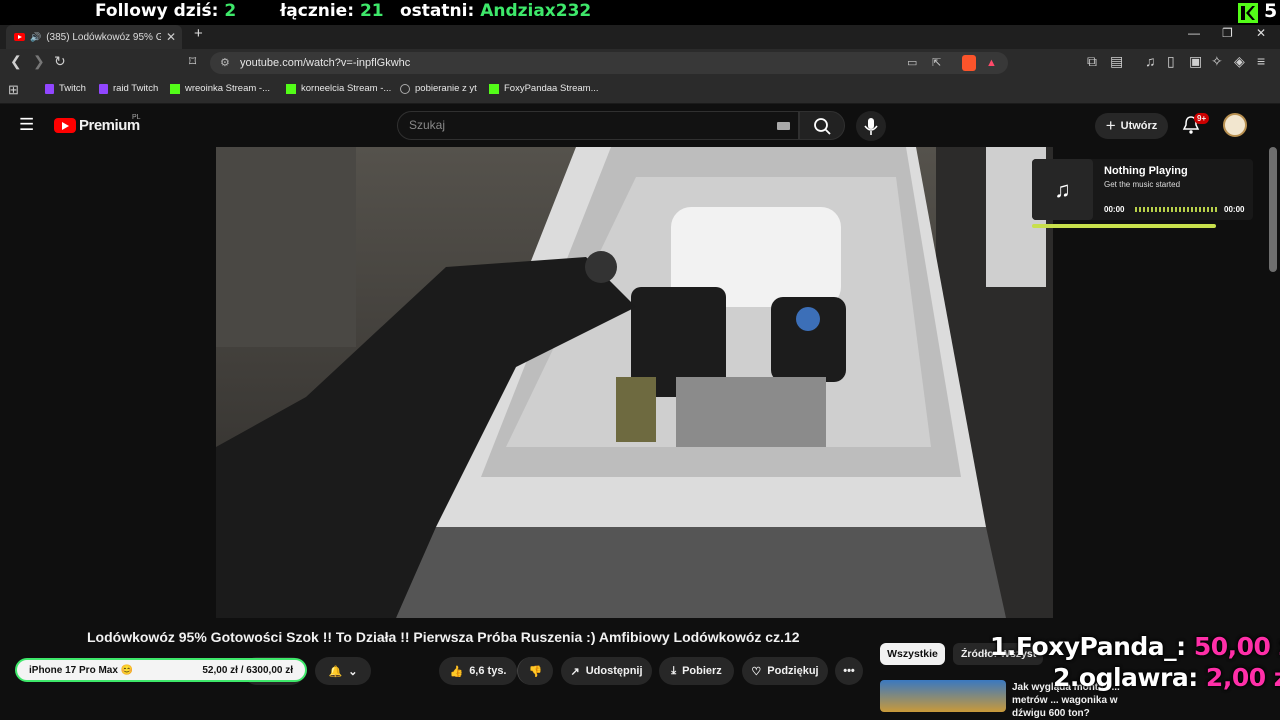  What do you see at coordinates (536, 11) in the screenshot?
I see `last-value: Andziax232` at bounding box center [536, 11].